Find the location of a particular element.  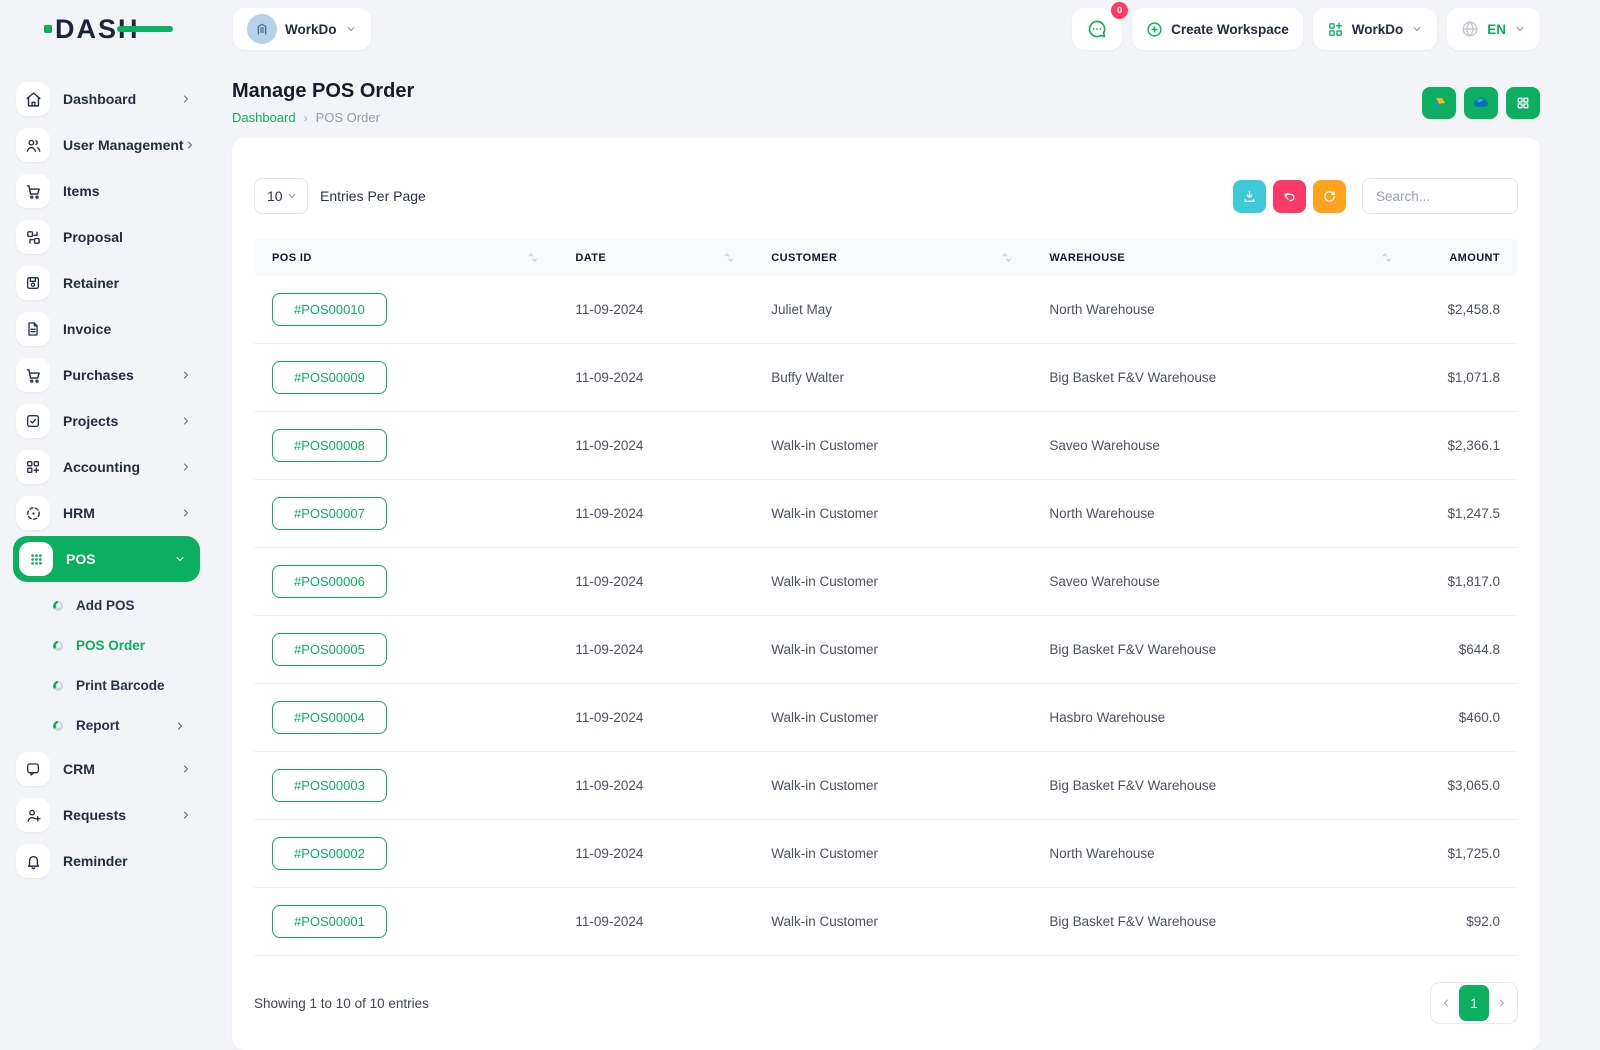

messages-button: 0 is located at coordinates (1097, 29).